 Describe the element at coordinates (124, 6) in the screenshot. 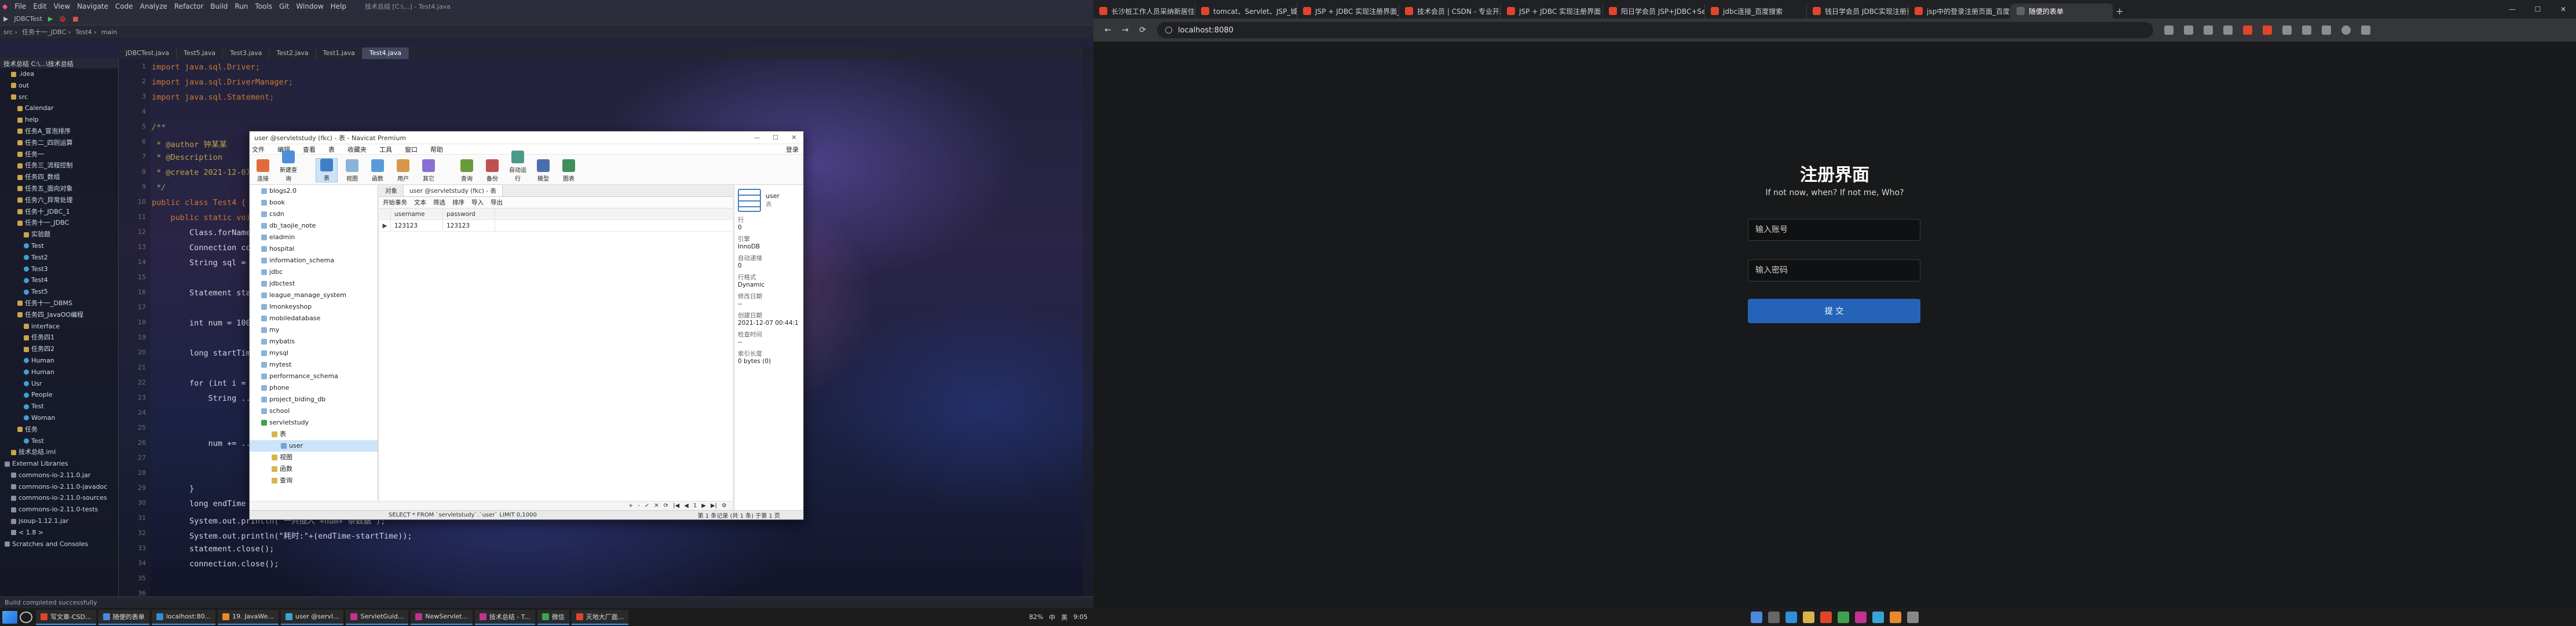

I see `menu-item-code: Code` at that location.